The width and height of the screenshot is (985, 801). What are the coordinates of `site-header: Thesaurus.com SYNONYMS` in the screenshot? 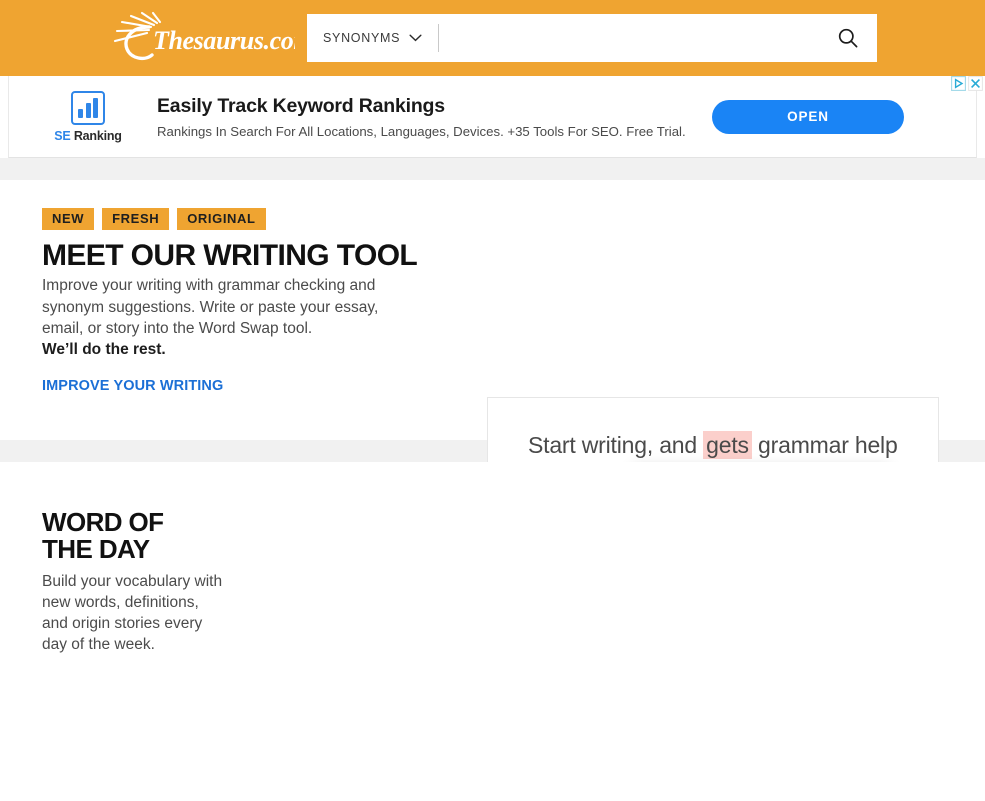 It's located at (492, 38).